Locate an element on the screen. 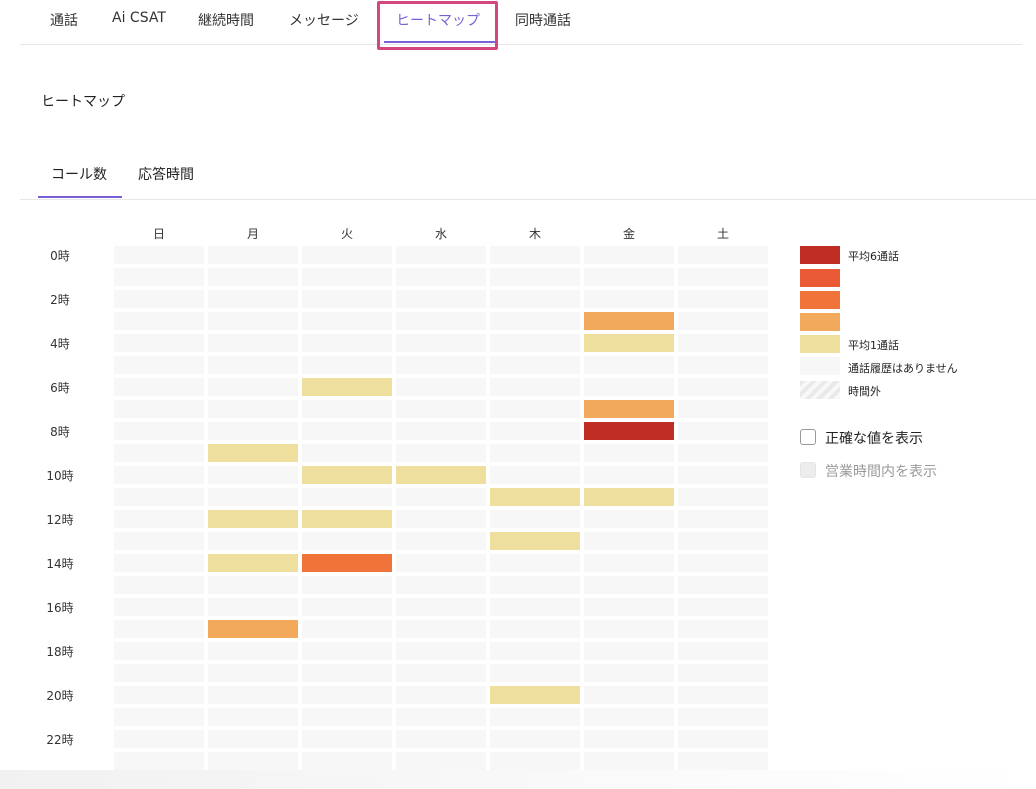 Image resolution: width=1036 pixels, height=789 pixels. tab-duration: 継続時間 is located at coordinates (226, 20).